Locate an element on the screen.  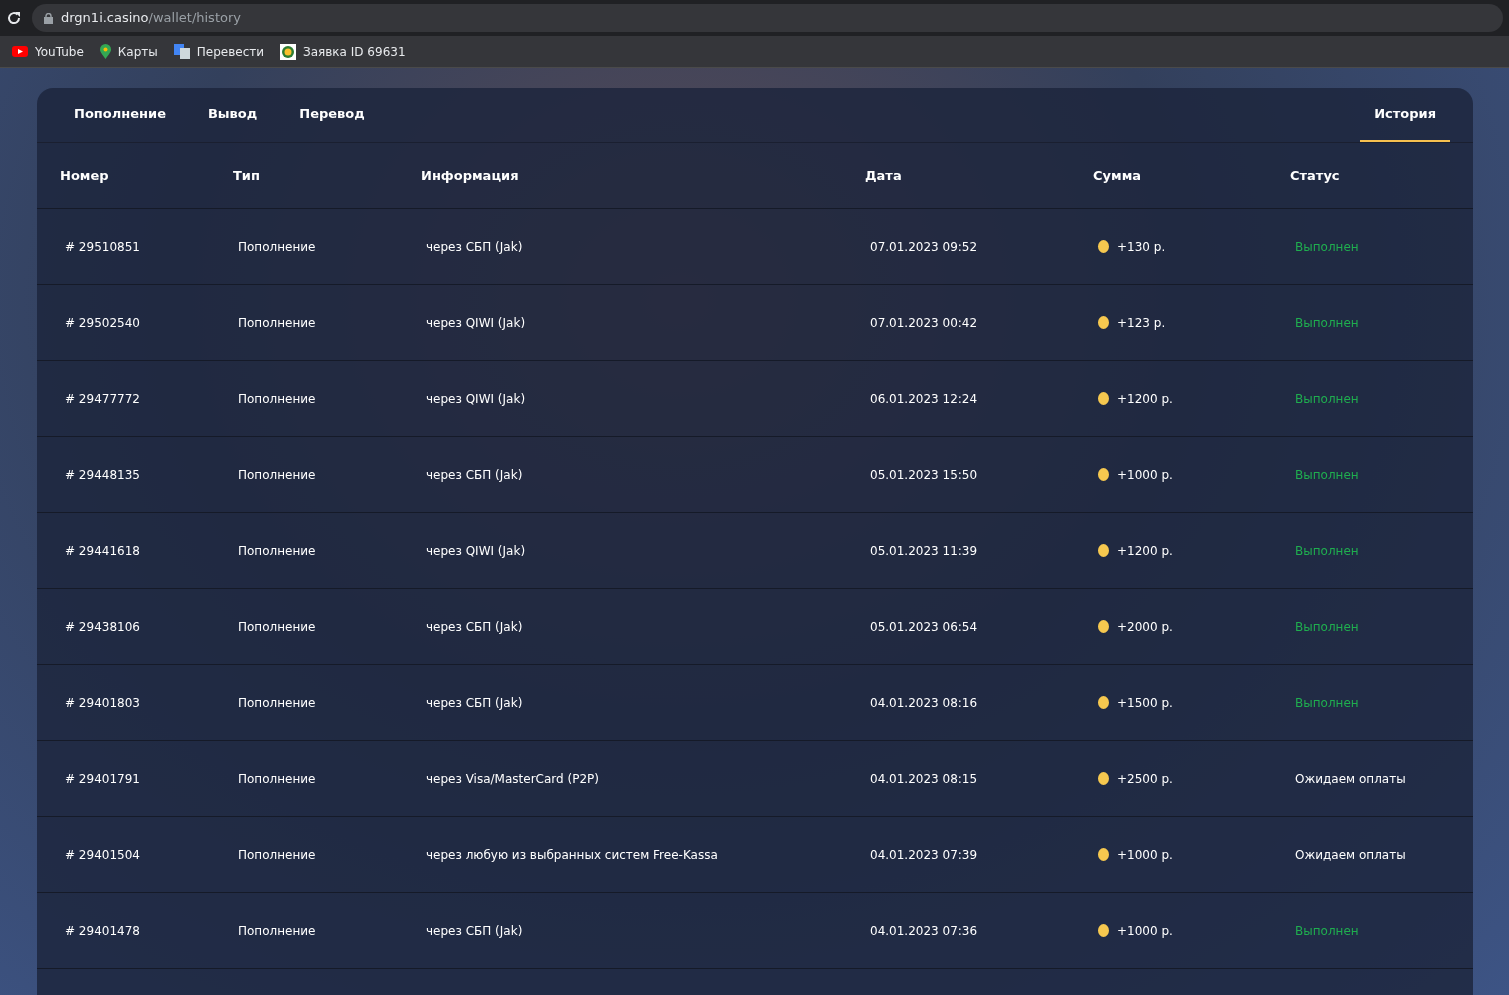
table-cell: 04.01.2023 08:15 is located at coordinates (924, 778).